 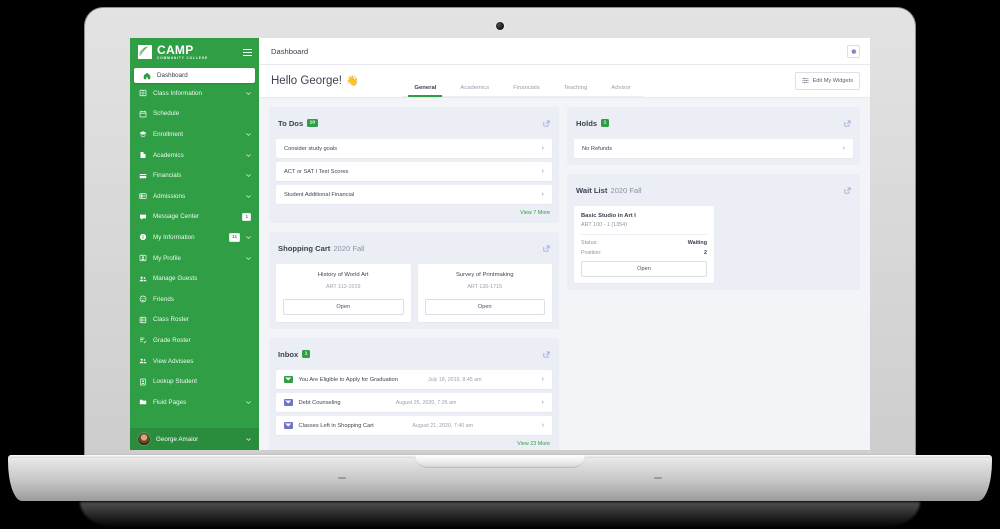 What do you see at coordinates (194, 258) in the screenshot?
I see `sidebar-item-my-profile: My Profile` at bounding box center [194, 258].